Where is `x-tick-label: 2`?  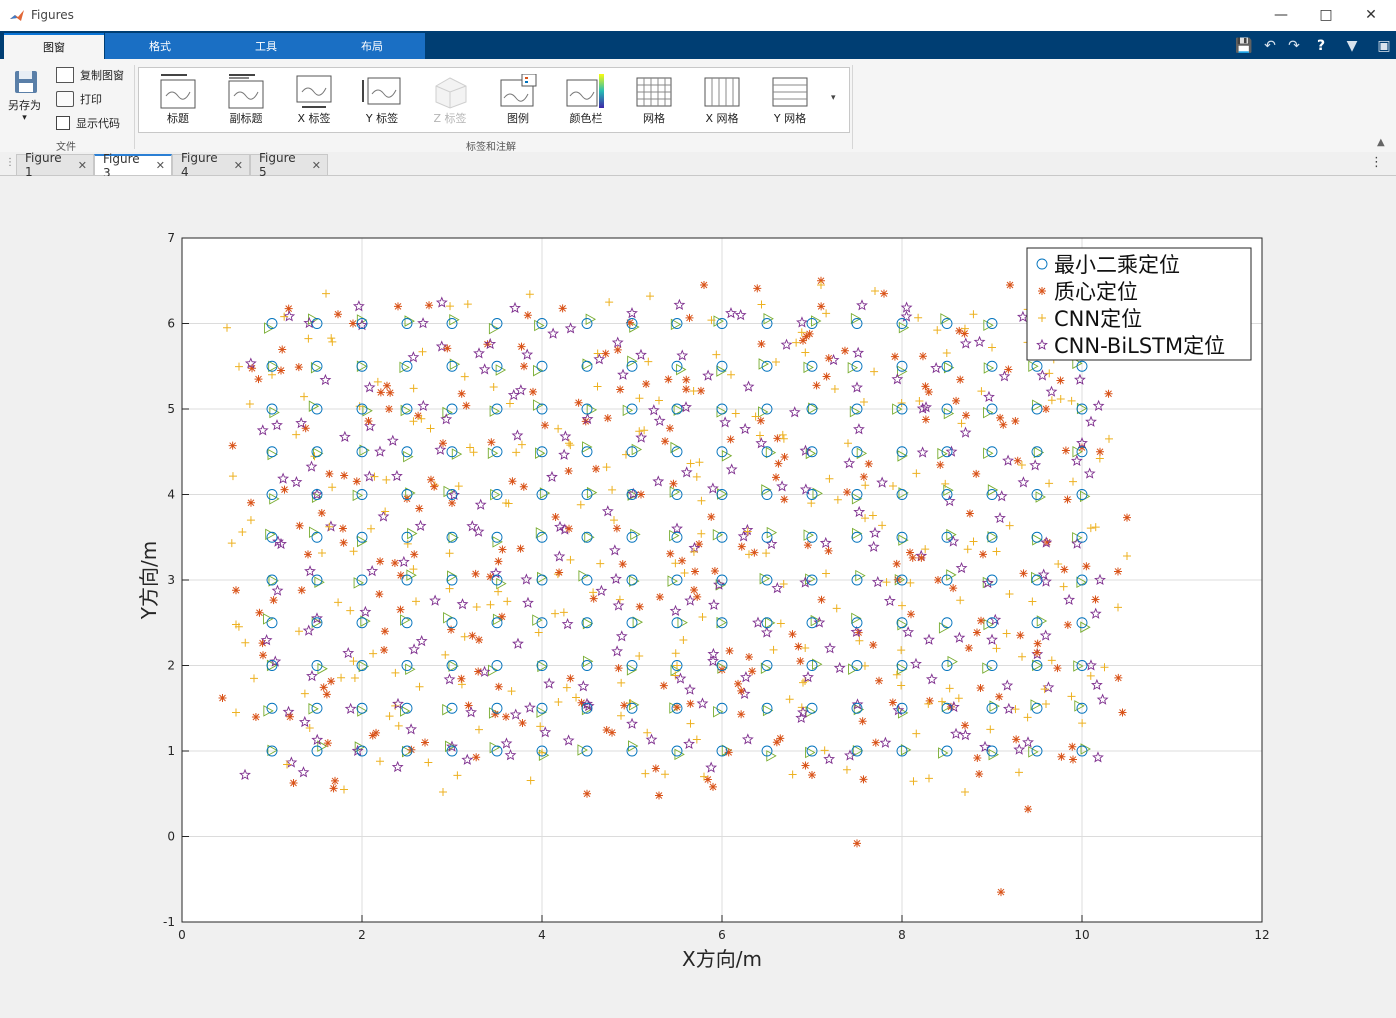 x-tick-label: 2 is located at coordinates (362, 935).